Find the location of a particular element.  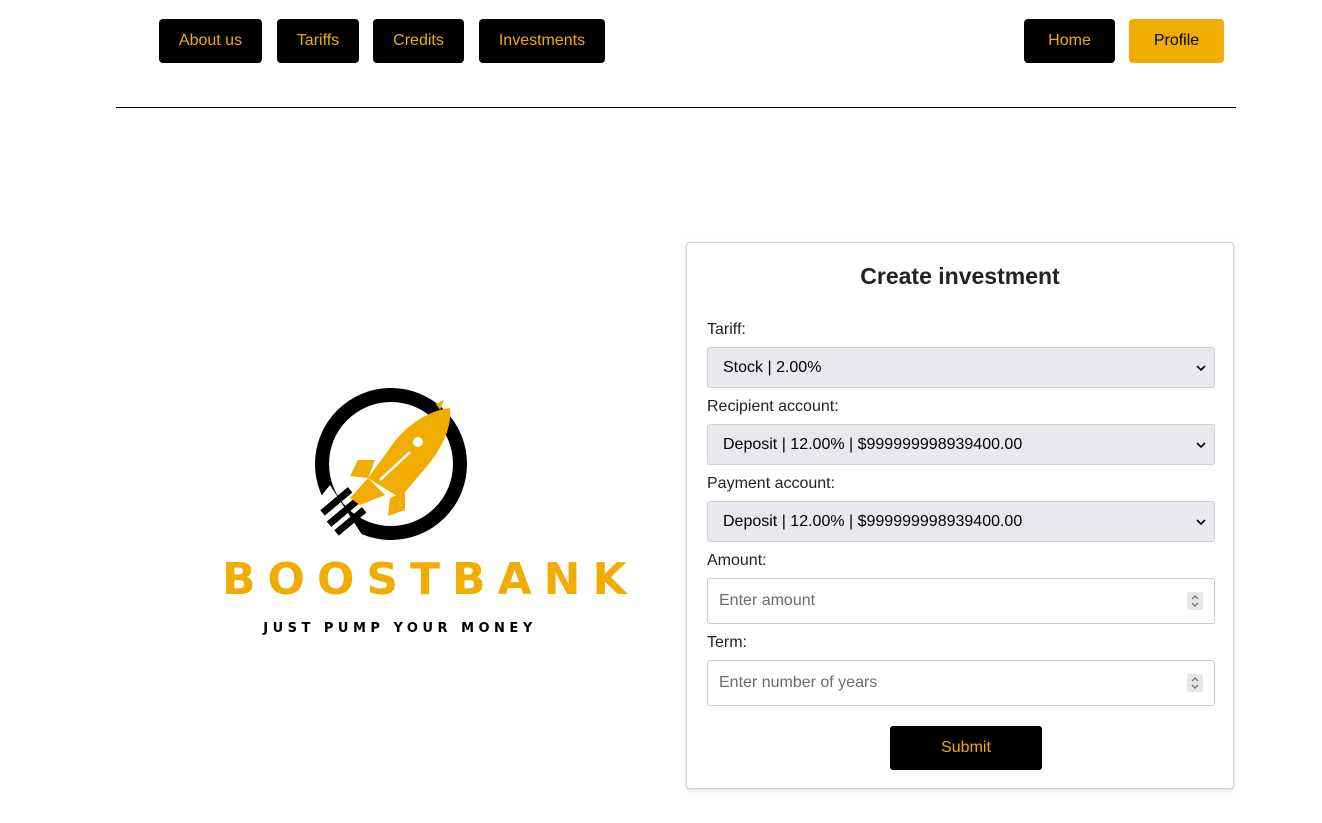

nav-about-us-button: About us is located at coordinates (210, 41).